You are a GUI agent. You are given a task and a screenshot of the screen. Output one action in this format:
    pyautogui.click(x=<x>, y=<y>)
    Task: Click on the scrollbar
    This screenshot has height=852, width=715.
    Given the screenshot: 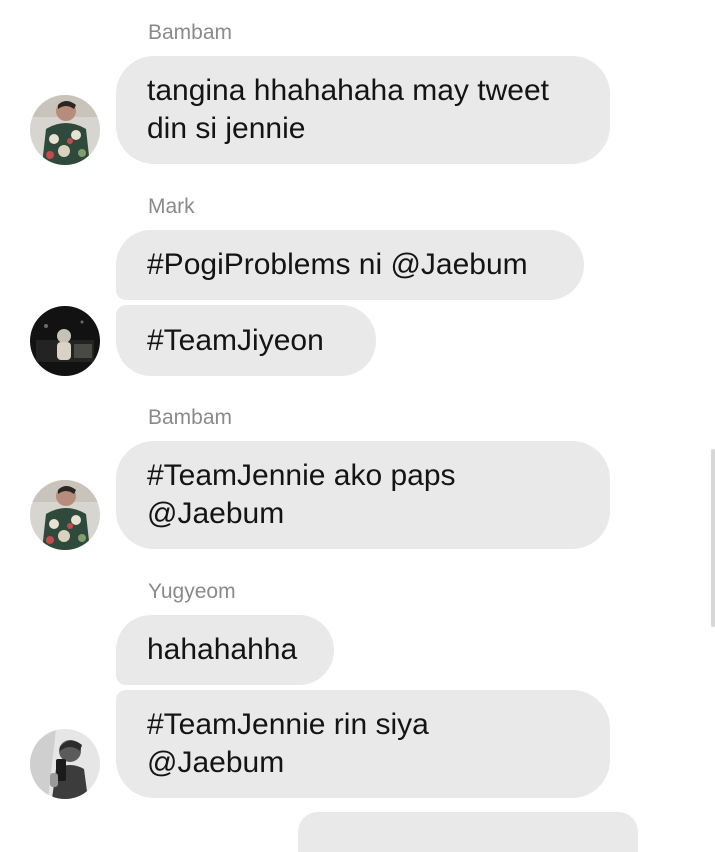 What is the action you would take?
    pyautogui.click(x=713, y=538)
    